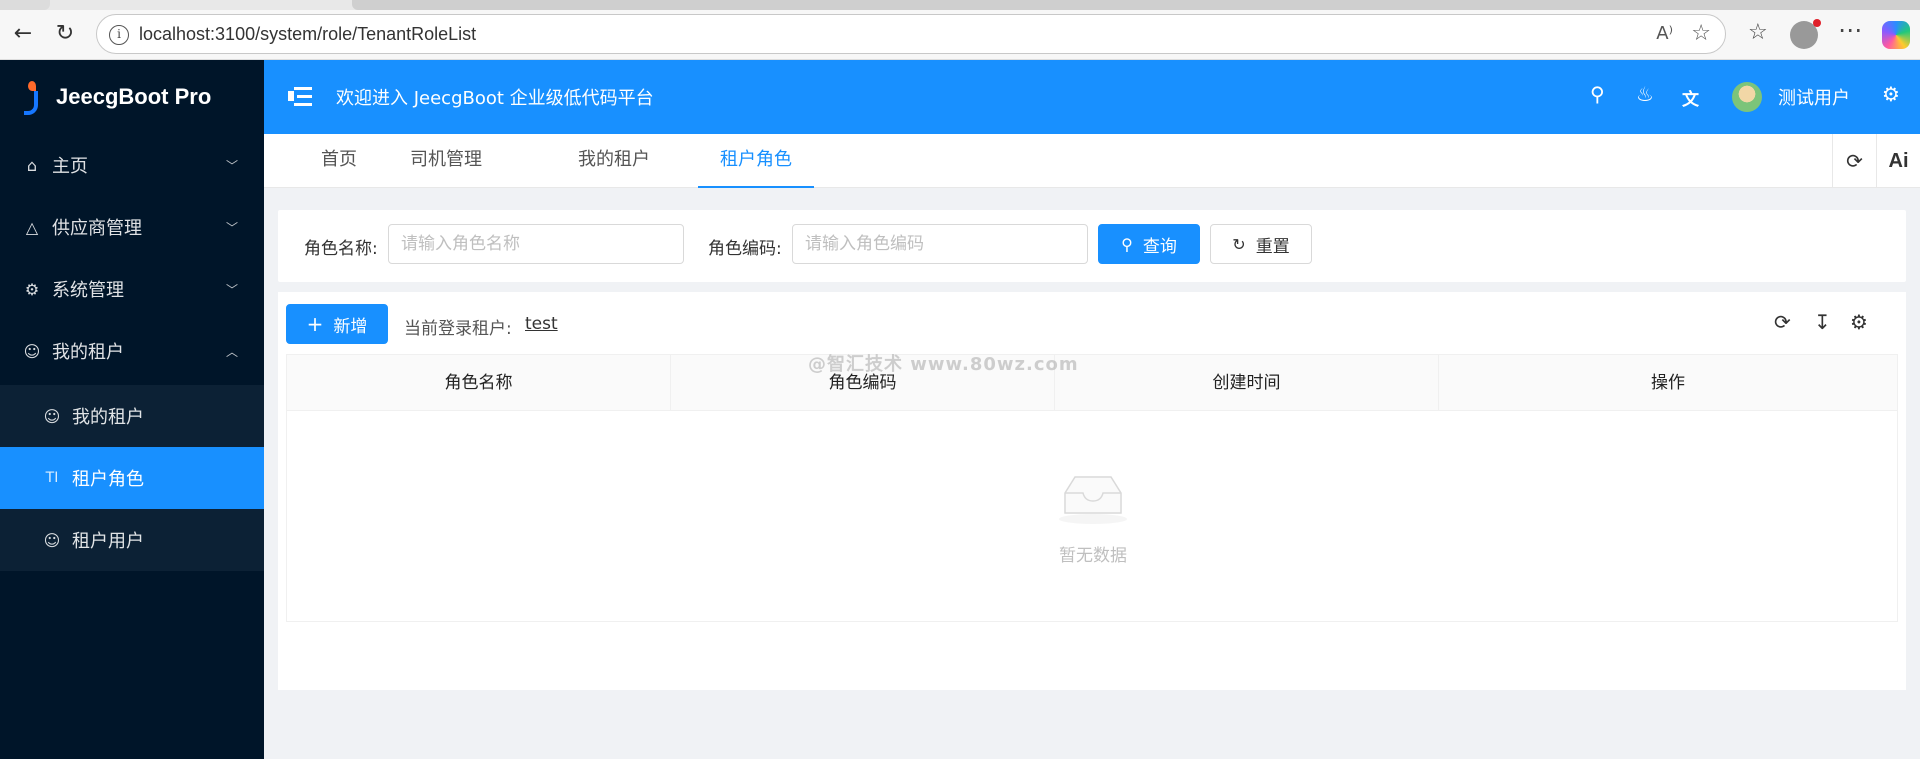  I want to click on avatar, so click(1747, 97).